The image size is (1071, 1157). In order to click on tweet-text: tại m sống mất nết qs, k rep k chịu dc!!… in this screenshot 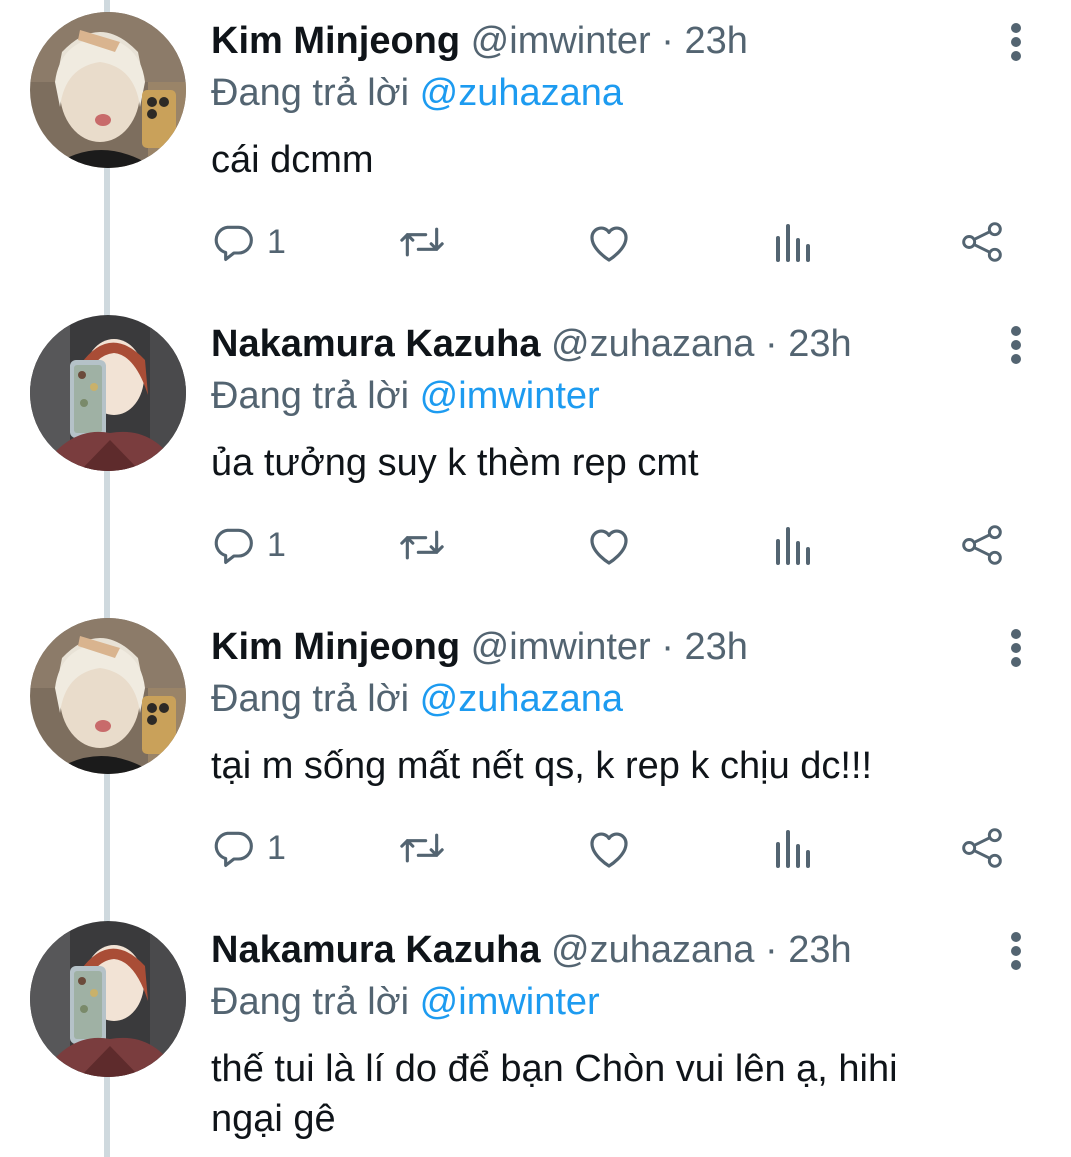, I will do `click(542, 766)`.